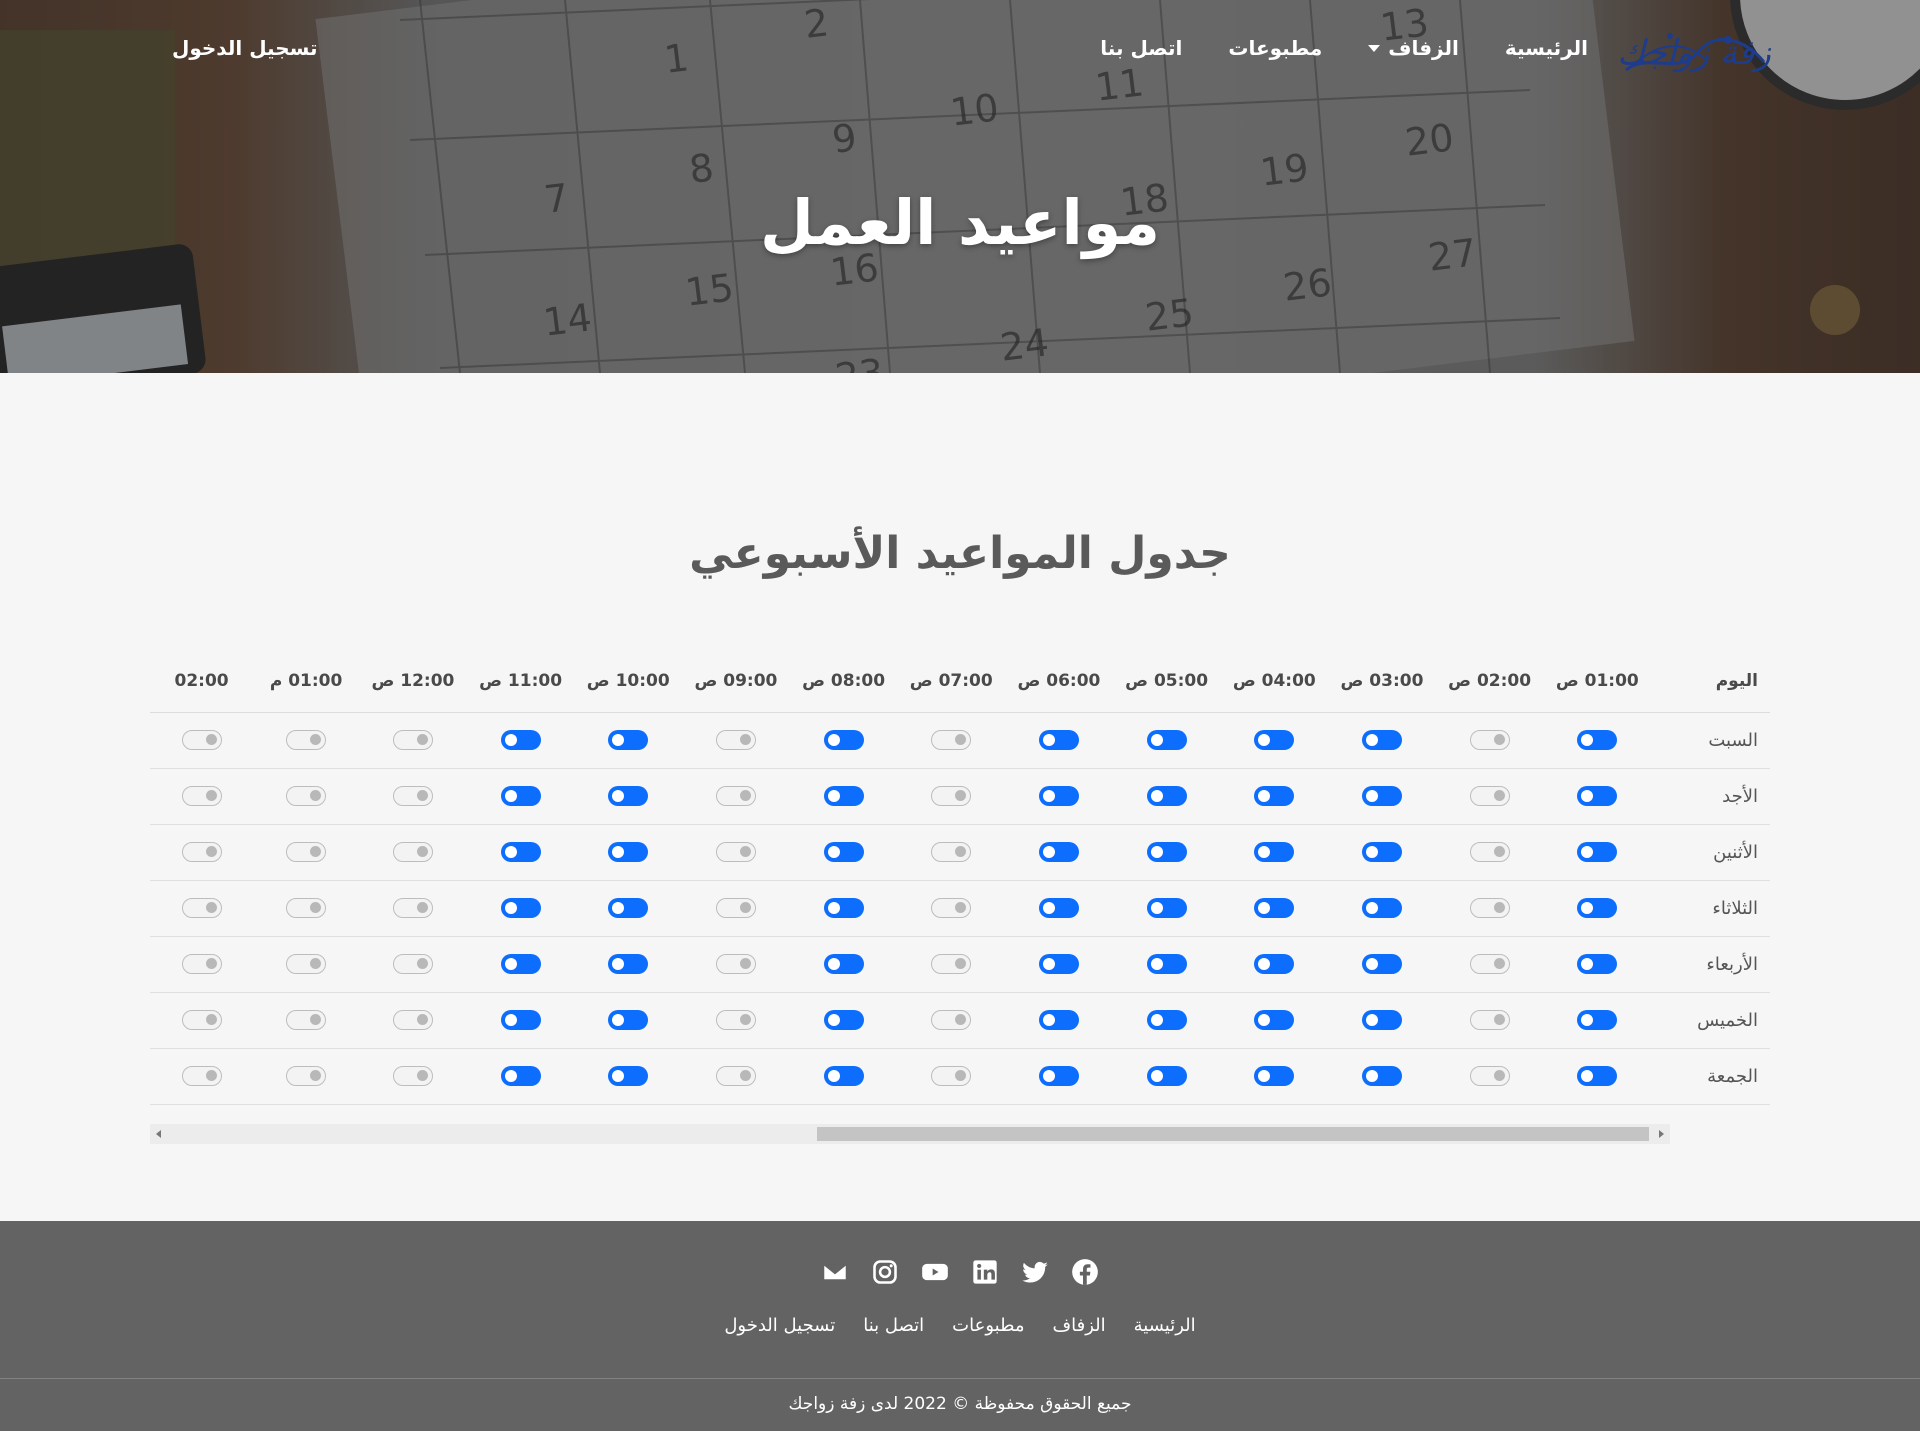 The height and width of the screenshot is (1431, 1920). What do you see at coordinates (1141, 48) in the screenshot?
I see `nav-item-contact: اتصل بنا` at bounding box center [1141, 48].